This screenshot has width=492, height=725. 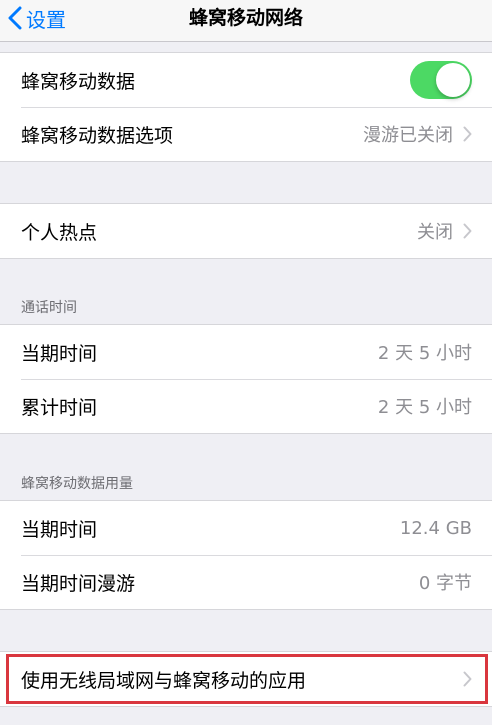 I want to click on cellular-data-options-label: 蜂窝移动数据选项, so click(x=97, y=135).